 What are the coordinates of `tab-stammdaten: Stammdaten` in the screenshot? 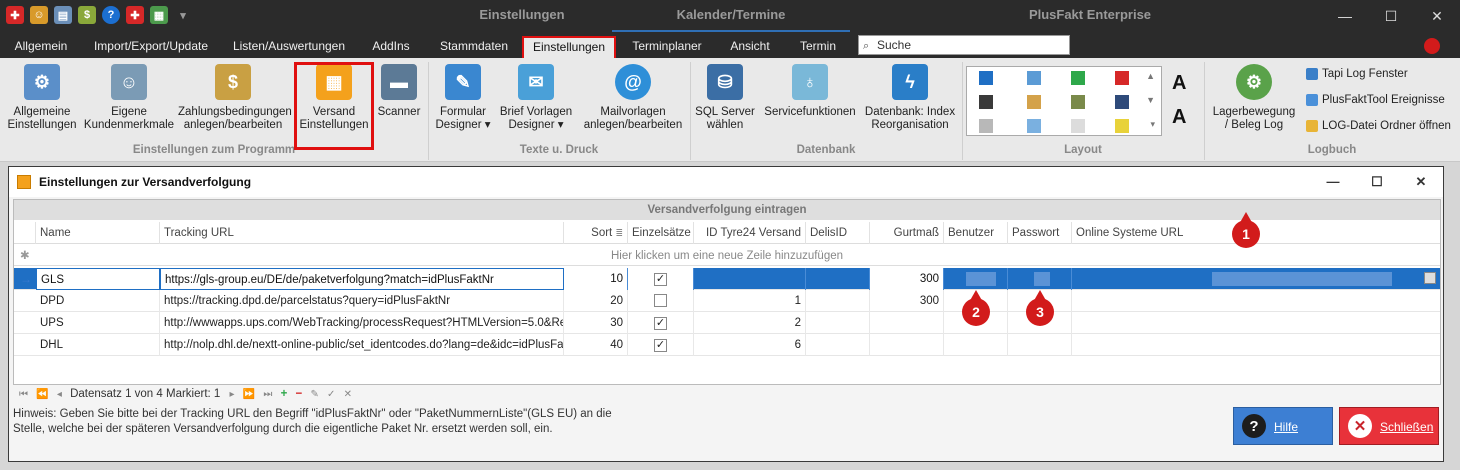 It's located at (474, 47).